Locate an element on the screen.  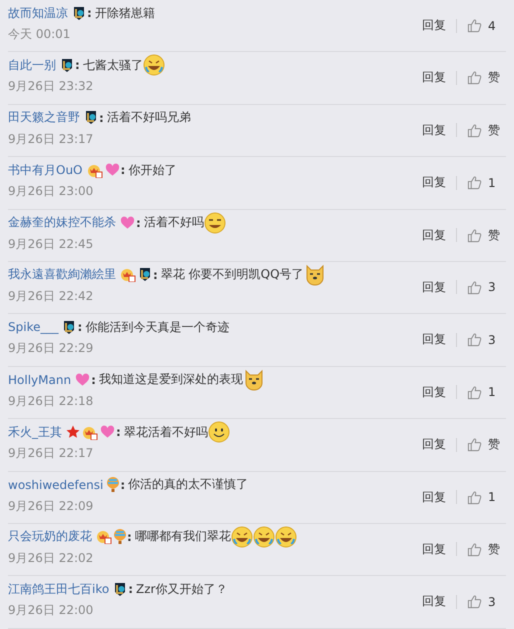
timestamp: 9月26日 22:00 is located at coordinates (51, 610).